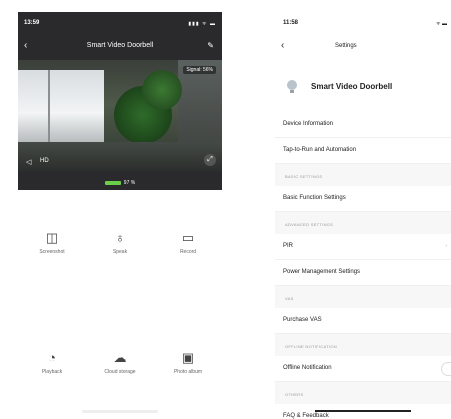 The height and width of the screenshot is (419, 451). I want to click on page-title: Smart Video Doorbell, so click(120, 45).